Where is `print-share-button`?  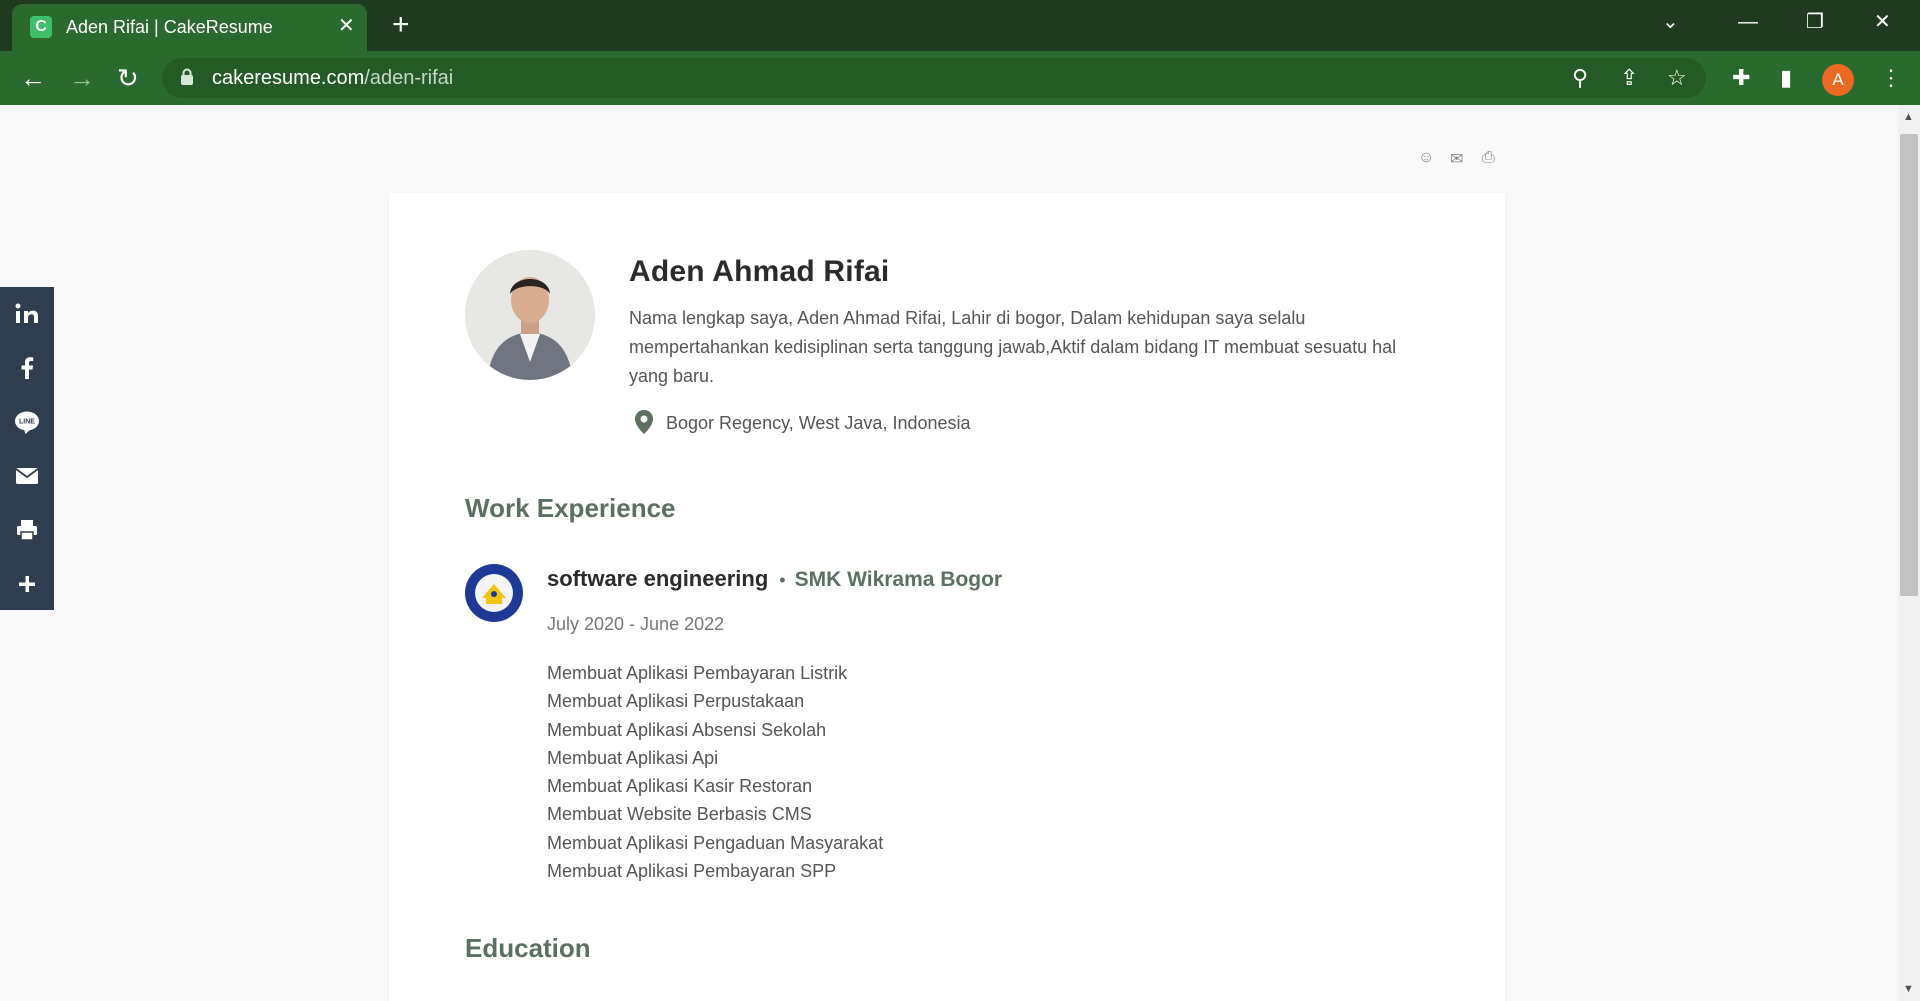 print-share-button is located at coordinates (27, 530).